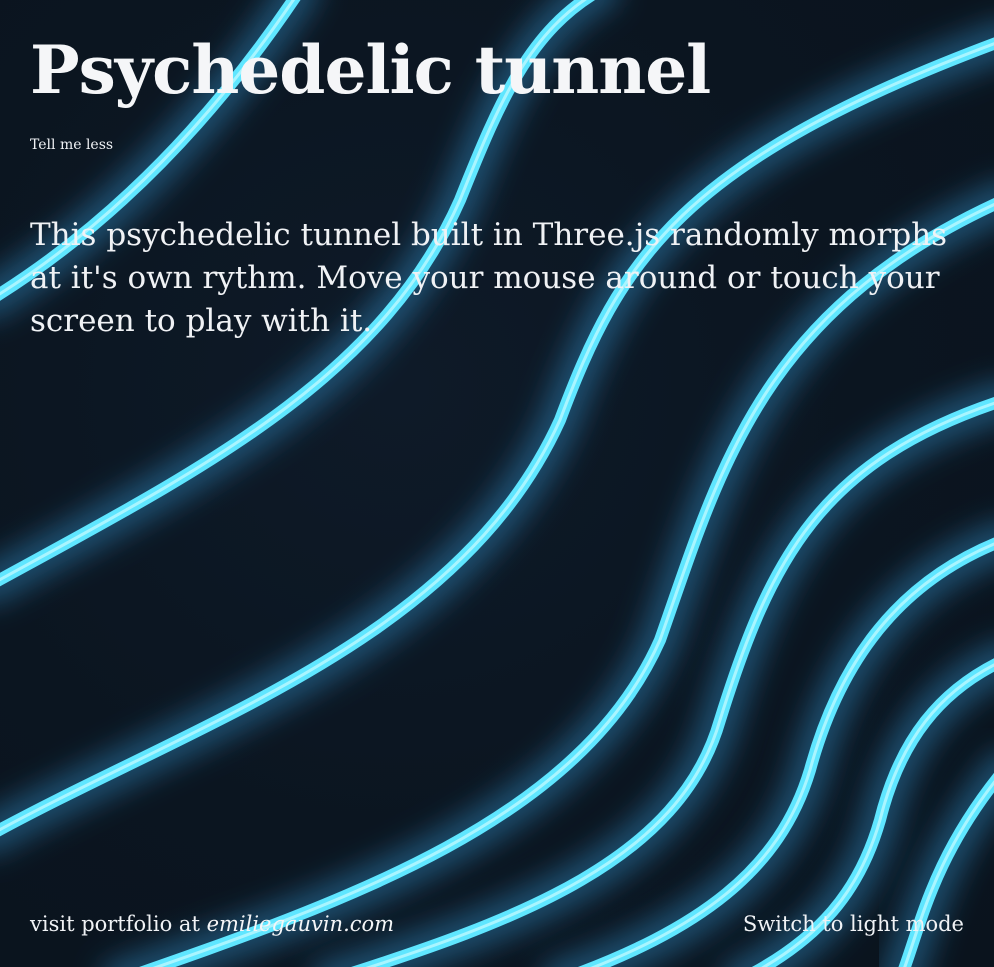  What do you see at coordinates (301, 924) in the screenshot?
I see `portfolio-link: emiliegauvin.com` at bounding box center [301, 924].